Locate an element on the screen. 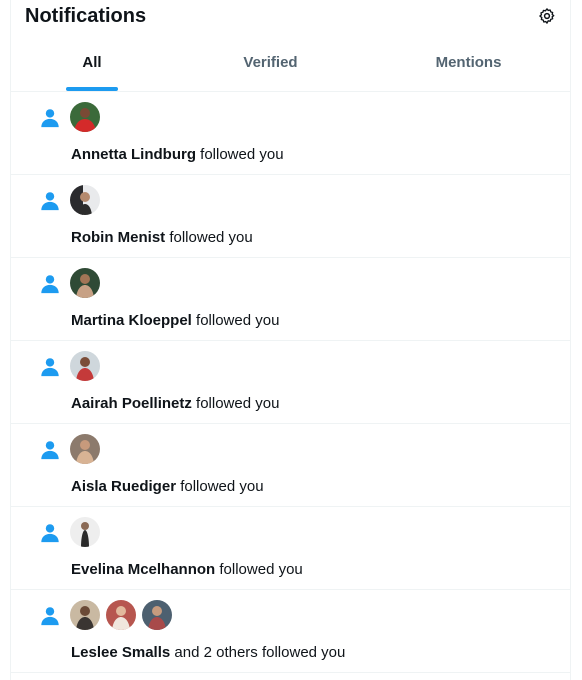 Image resolution: width=582 pixels, height=680 pixels. notification-text: Aisla Ruediger followed you is located at coordinates (167, 486).